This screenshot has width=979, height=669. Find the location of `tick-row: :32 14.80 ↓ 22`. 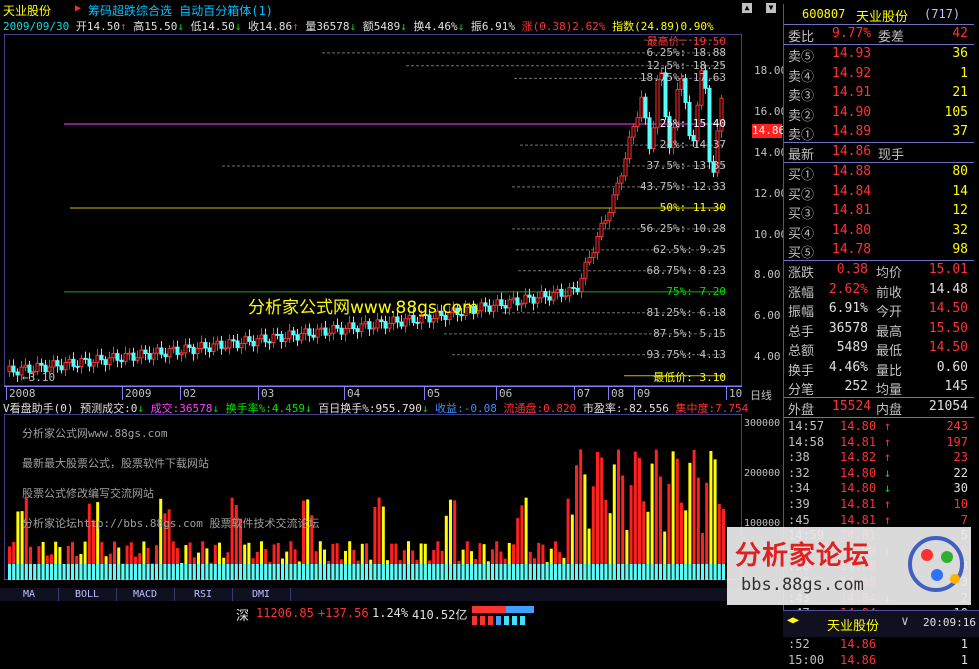

tick-row: :32 14.80 ↓ 22 is located at coordinates (879, 474).